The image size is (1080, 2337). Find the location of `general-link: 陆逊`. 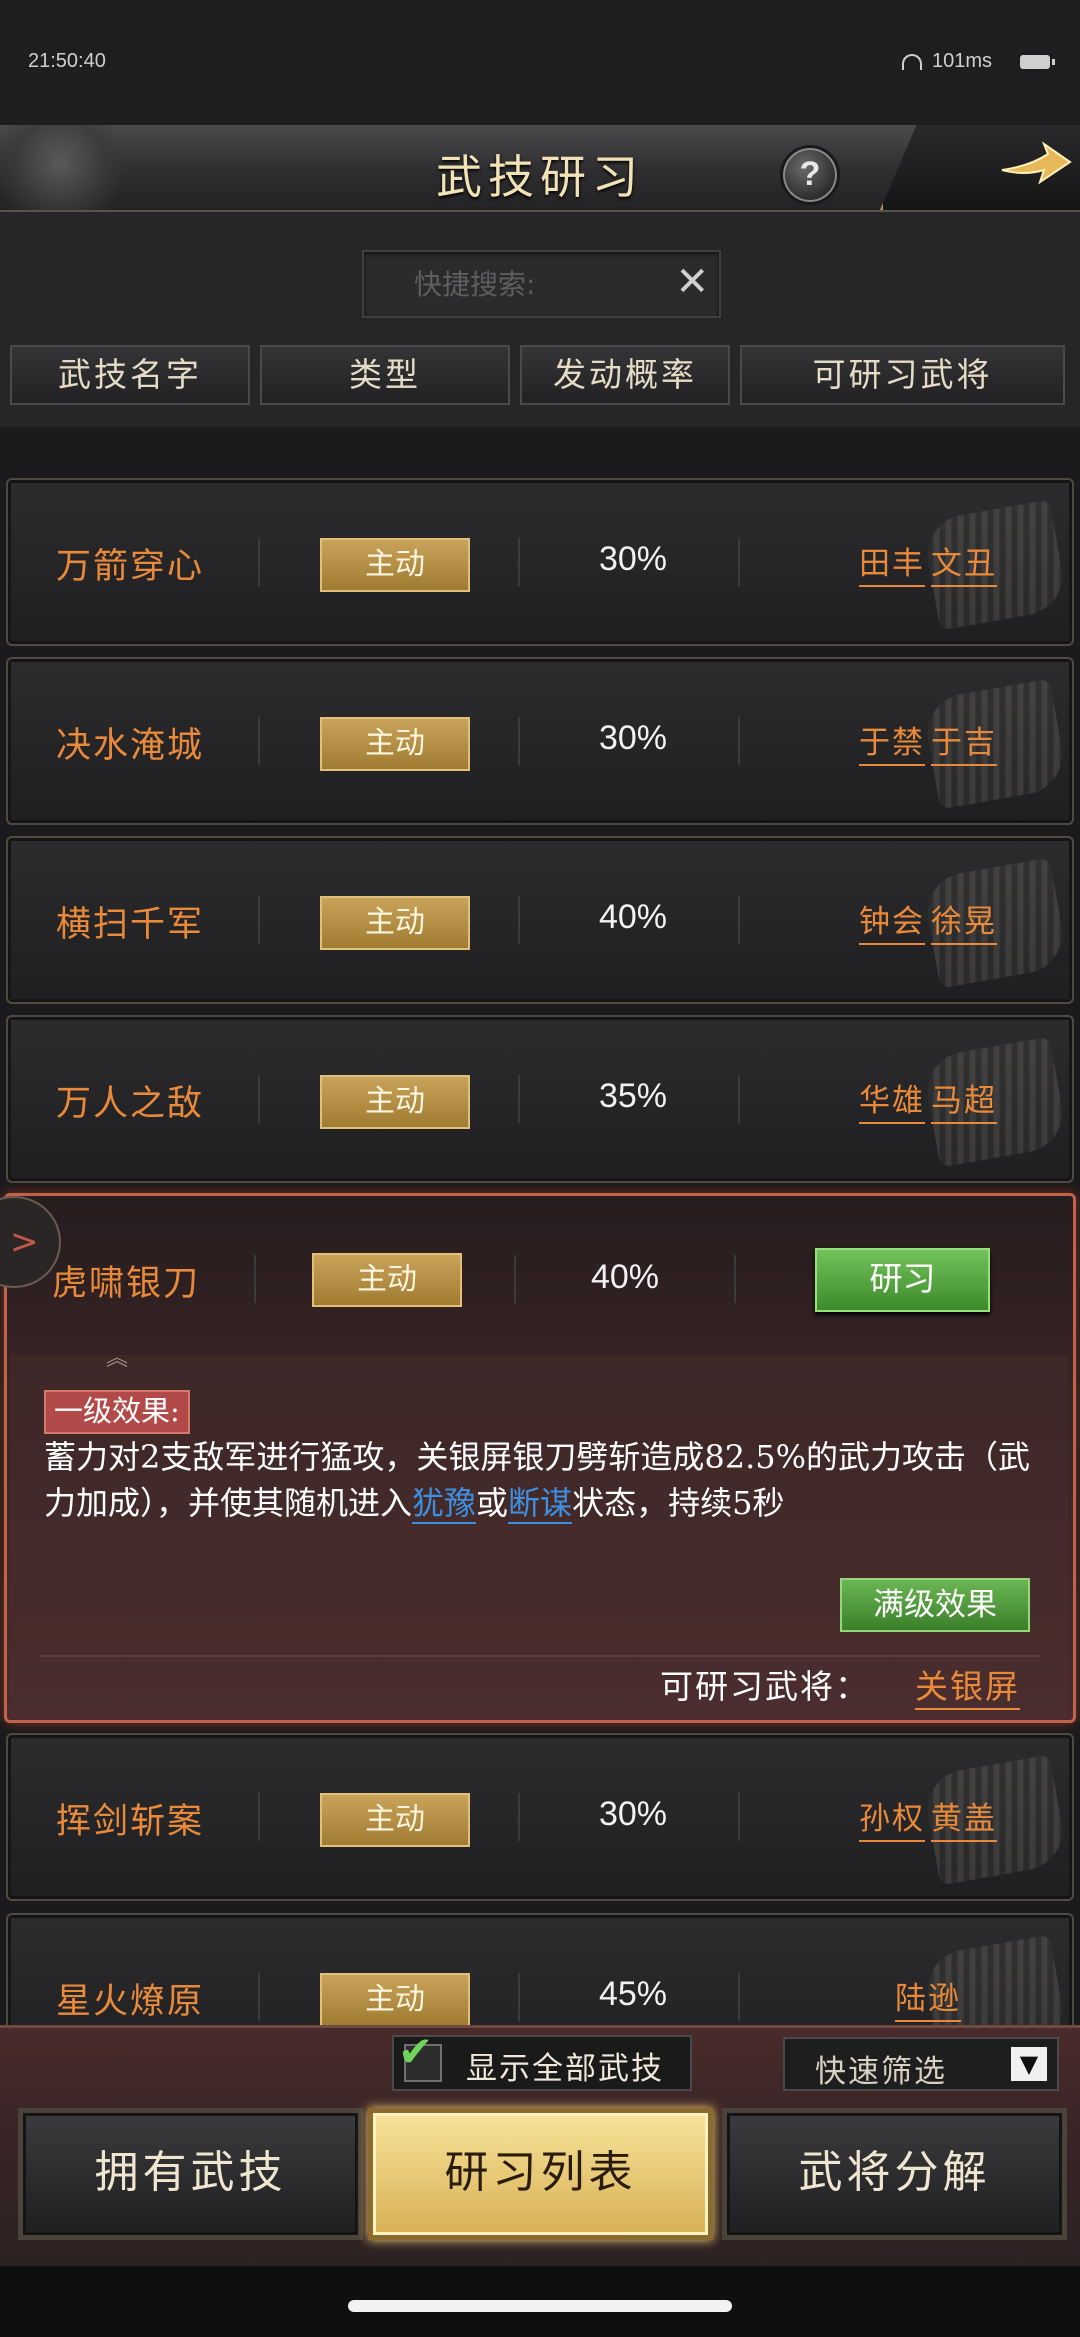

general-link: 陆逊 is located at coordinates (928, 1997).